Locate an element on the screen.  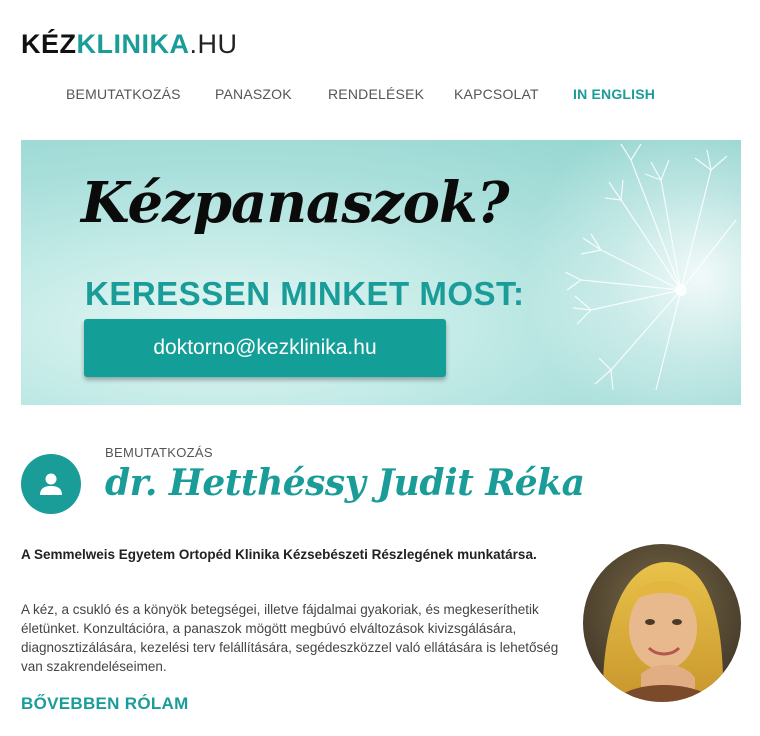
nav-item-panaszok: PANASZOK is located at coordinates (253, 94).